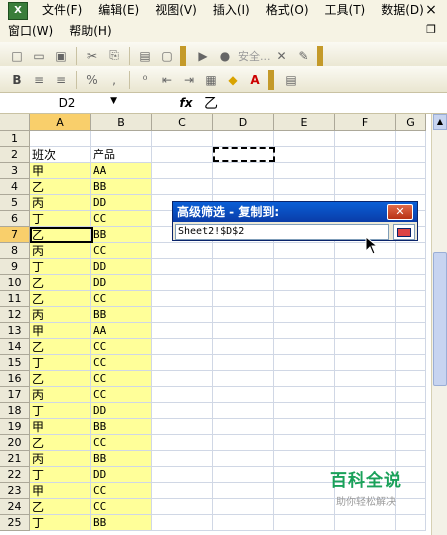  What do you see at coordinates (15, 122) in the screenshot?
I see `select-all-corner` at bounding box center [15, 122].